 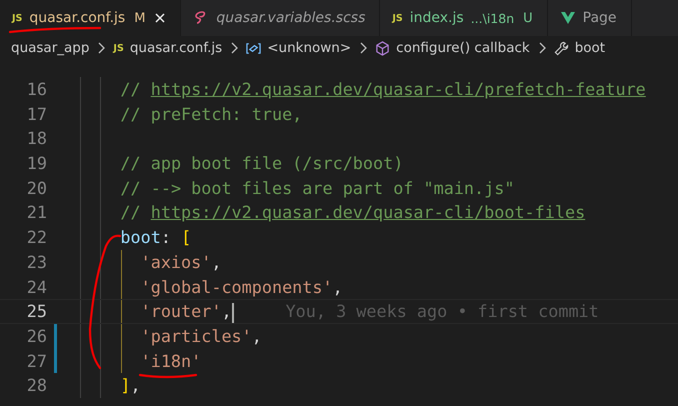 What do you see at coordinates (171, 360) in the screenshot?
I see `code-line: 'i18n'` at bounding box center [171, 360].